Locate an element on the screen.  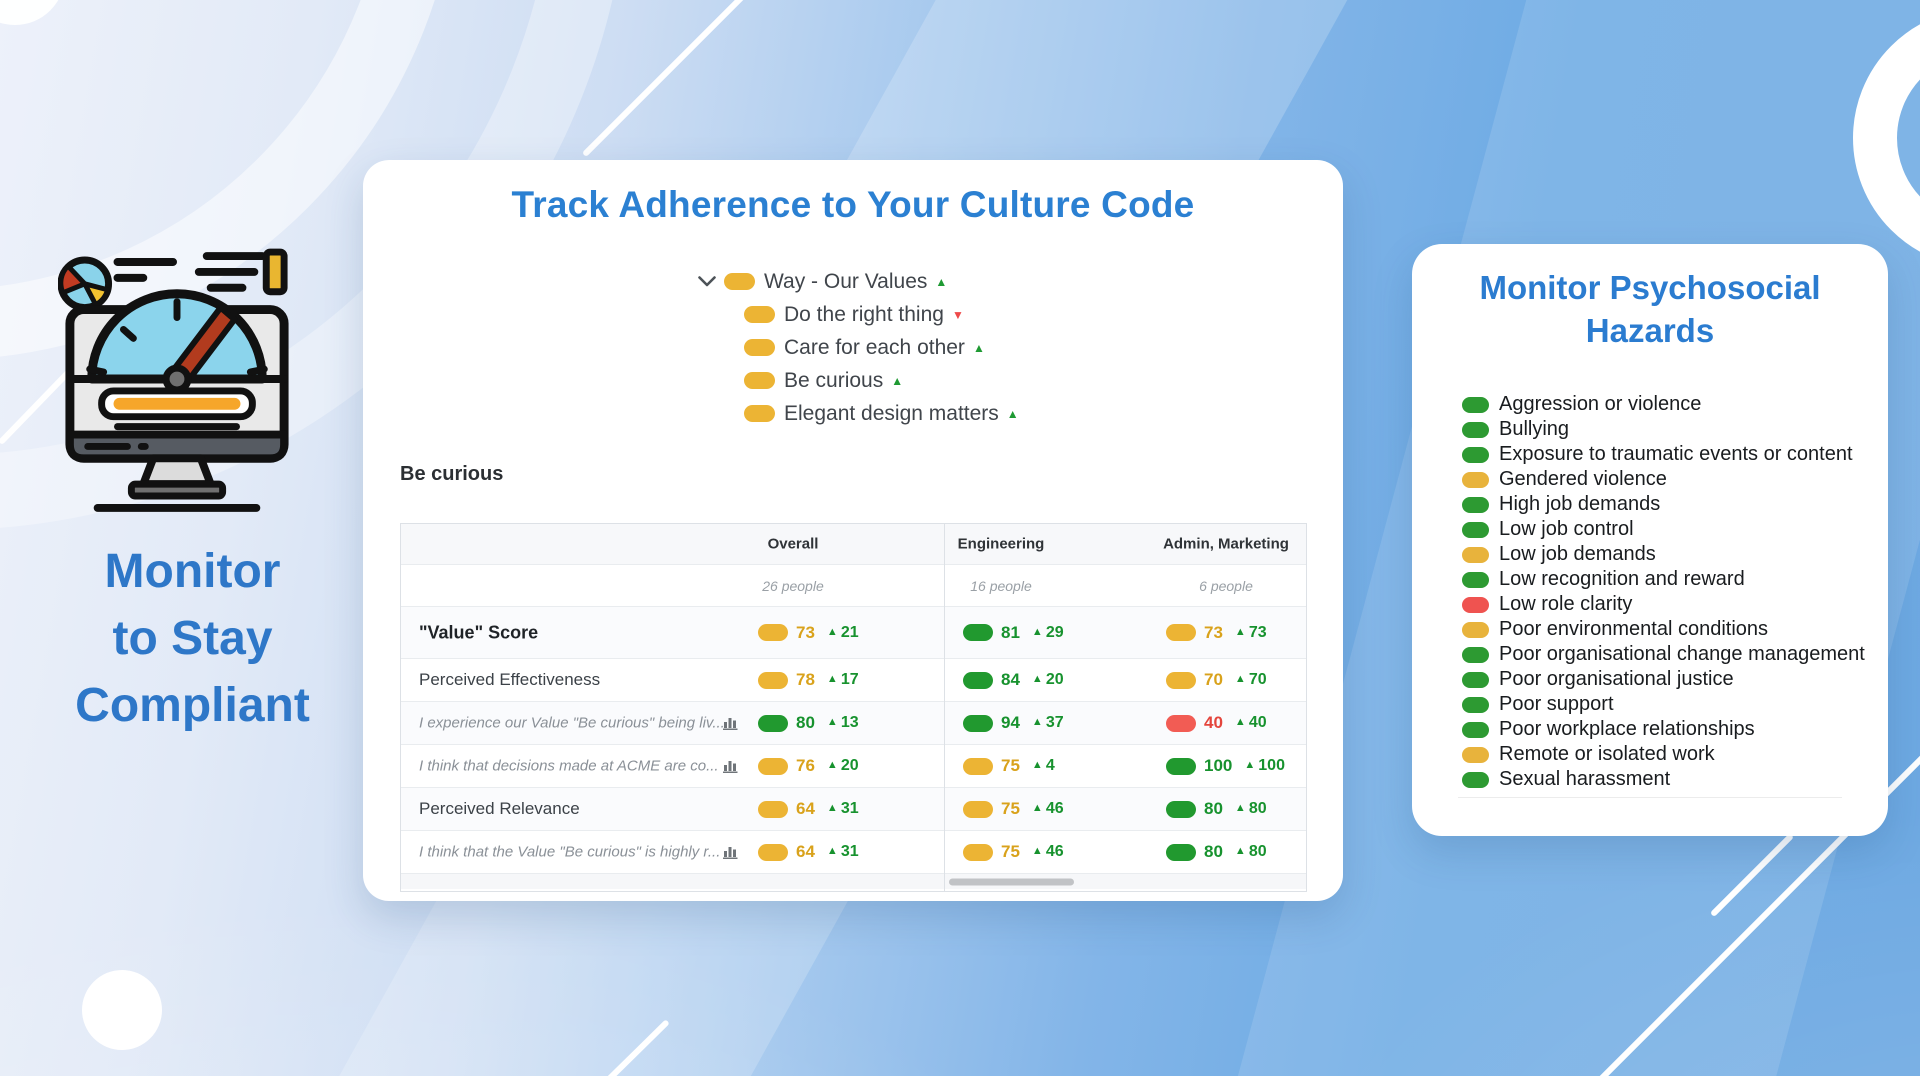
list-item: Sexual harassment is located at coordinates (1663, 779).